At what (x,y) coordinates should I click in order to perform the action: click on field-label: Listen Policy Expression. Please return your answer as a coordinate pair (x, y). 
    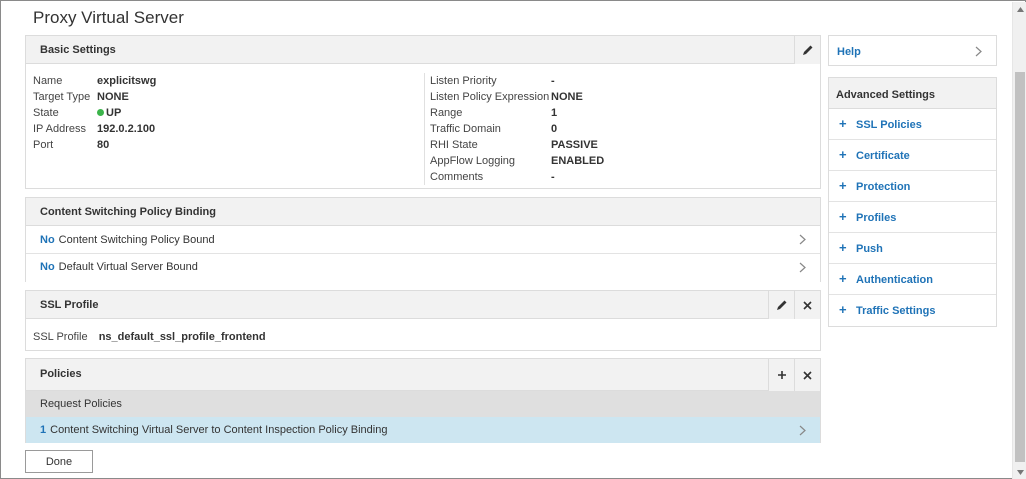
    Looking at the image, I should click on (490, 97).